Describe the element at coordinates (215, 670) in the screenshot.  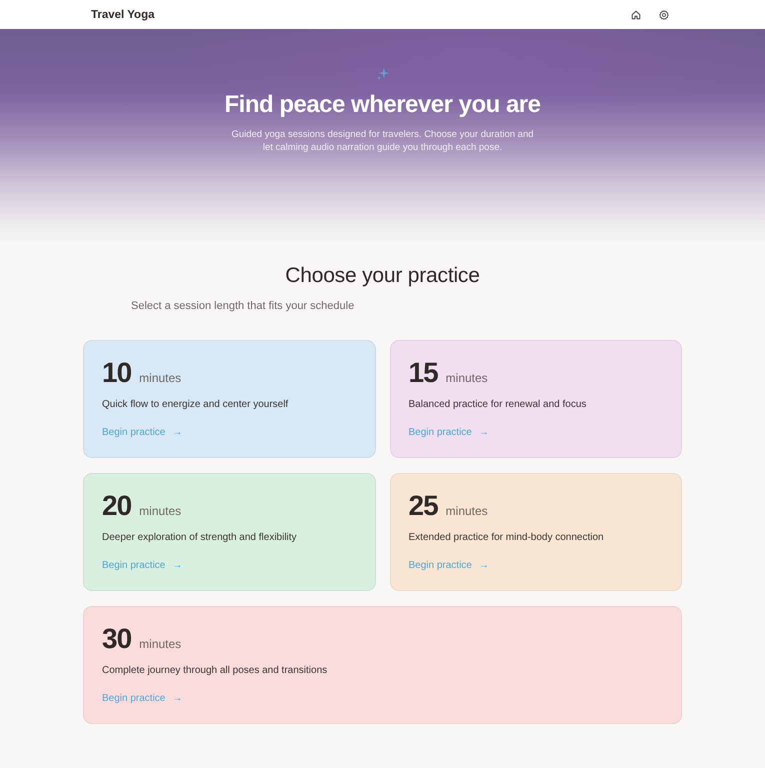
I see `session-description: Complete journey through all poses and transitions` at that location.